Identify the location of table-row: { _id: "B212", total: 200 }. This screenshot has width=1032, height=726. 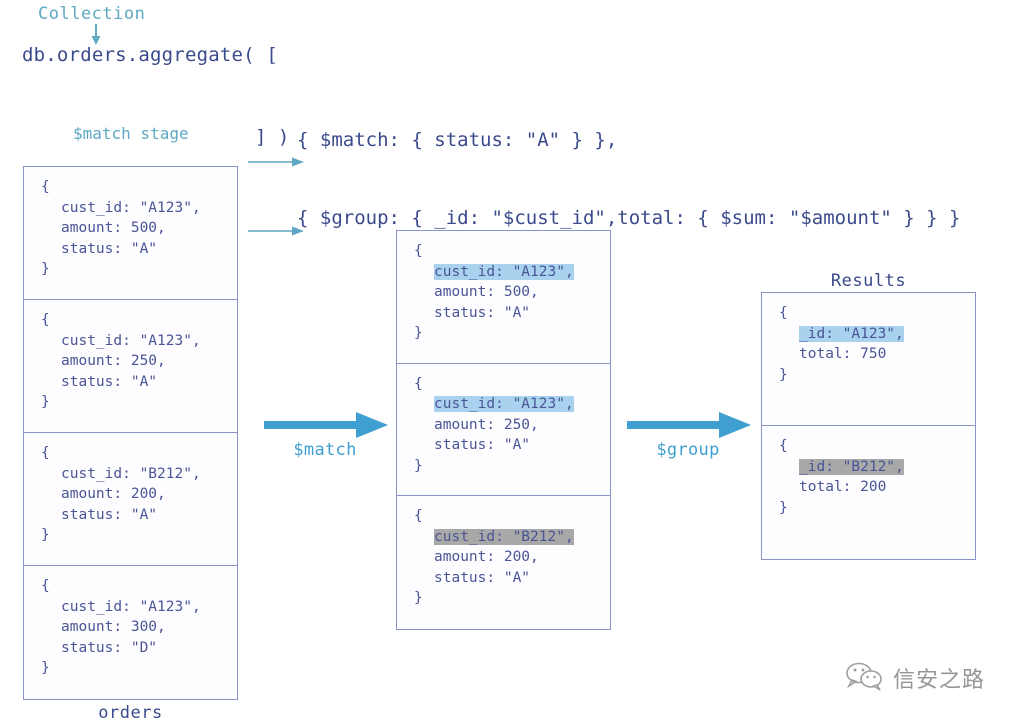
(868, 492).